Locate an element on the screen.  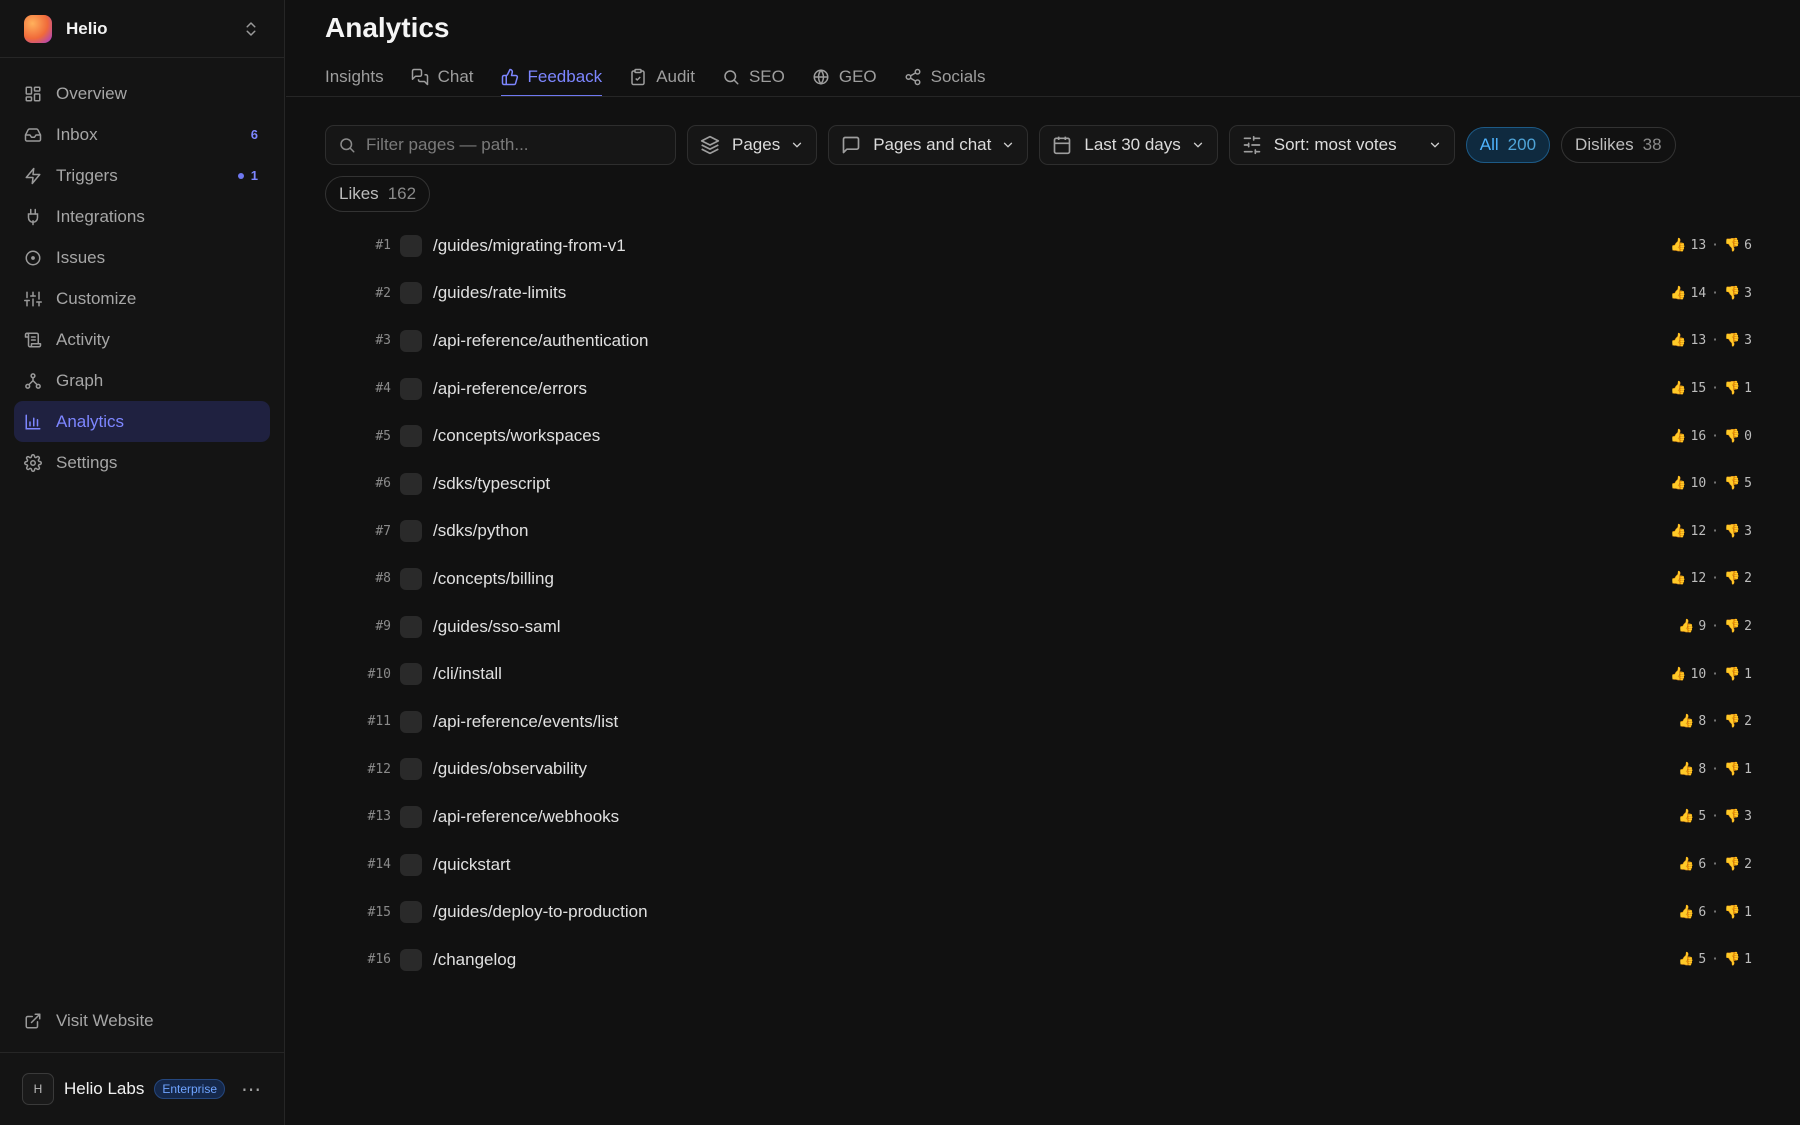
sidebar-item-integrations: Integrations is located at coordinates (142, 216).